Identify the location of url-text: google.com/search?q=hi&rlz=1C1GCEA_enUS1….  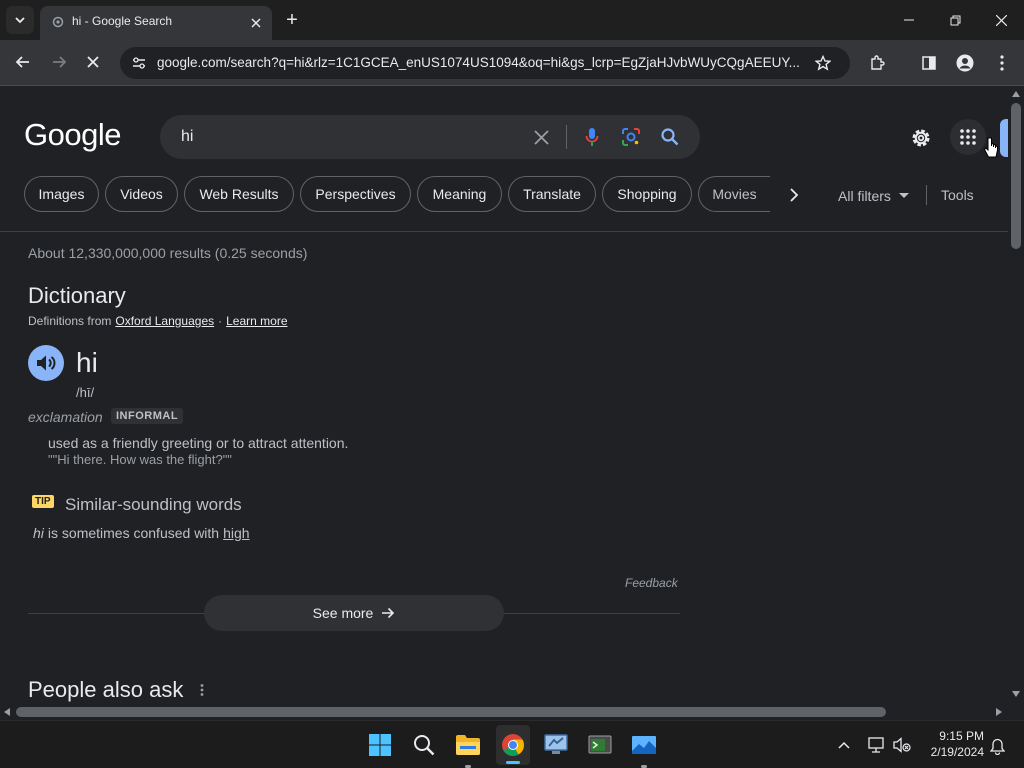
(482, 62).